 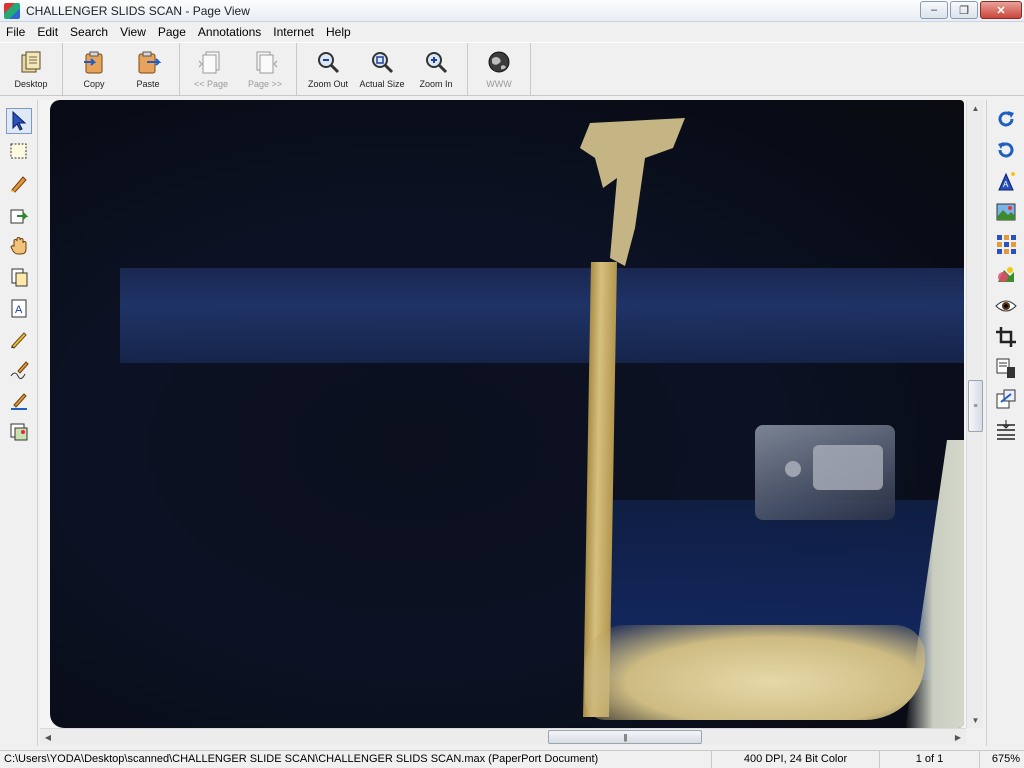 I want to click on title-bar: CHALLENGER SLIDS SCAN - Page View – ❐ ✕, so click(x=512, y=11).